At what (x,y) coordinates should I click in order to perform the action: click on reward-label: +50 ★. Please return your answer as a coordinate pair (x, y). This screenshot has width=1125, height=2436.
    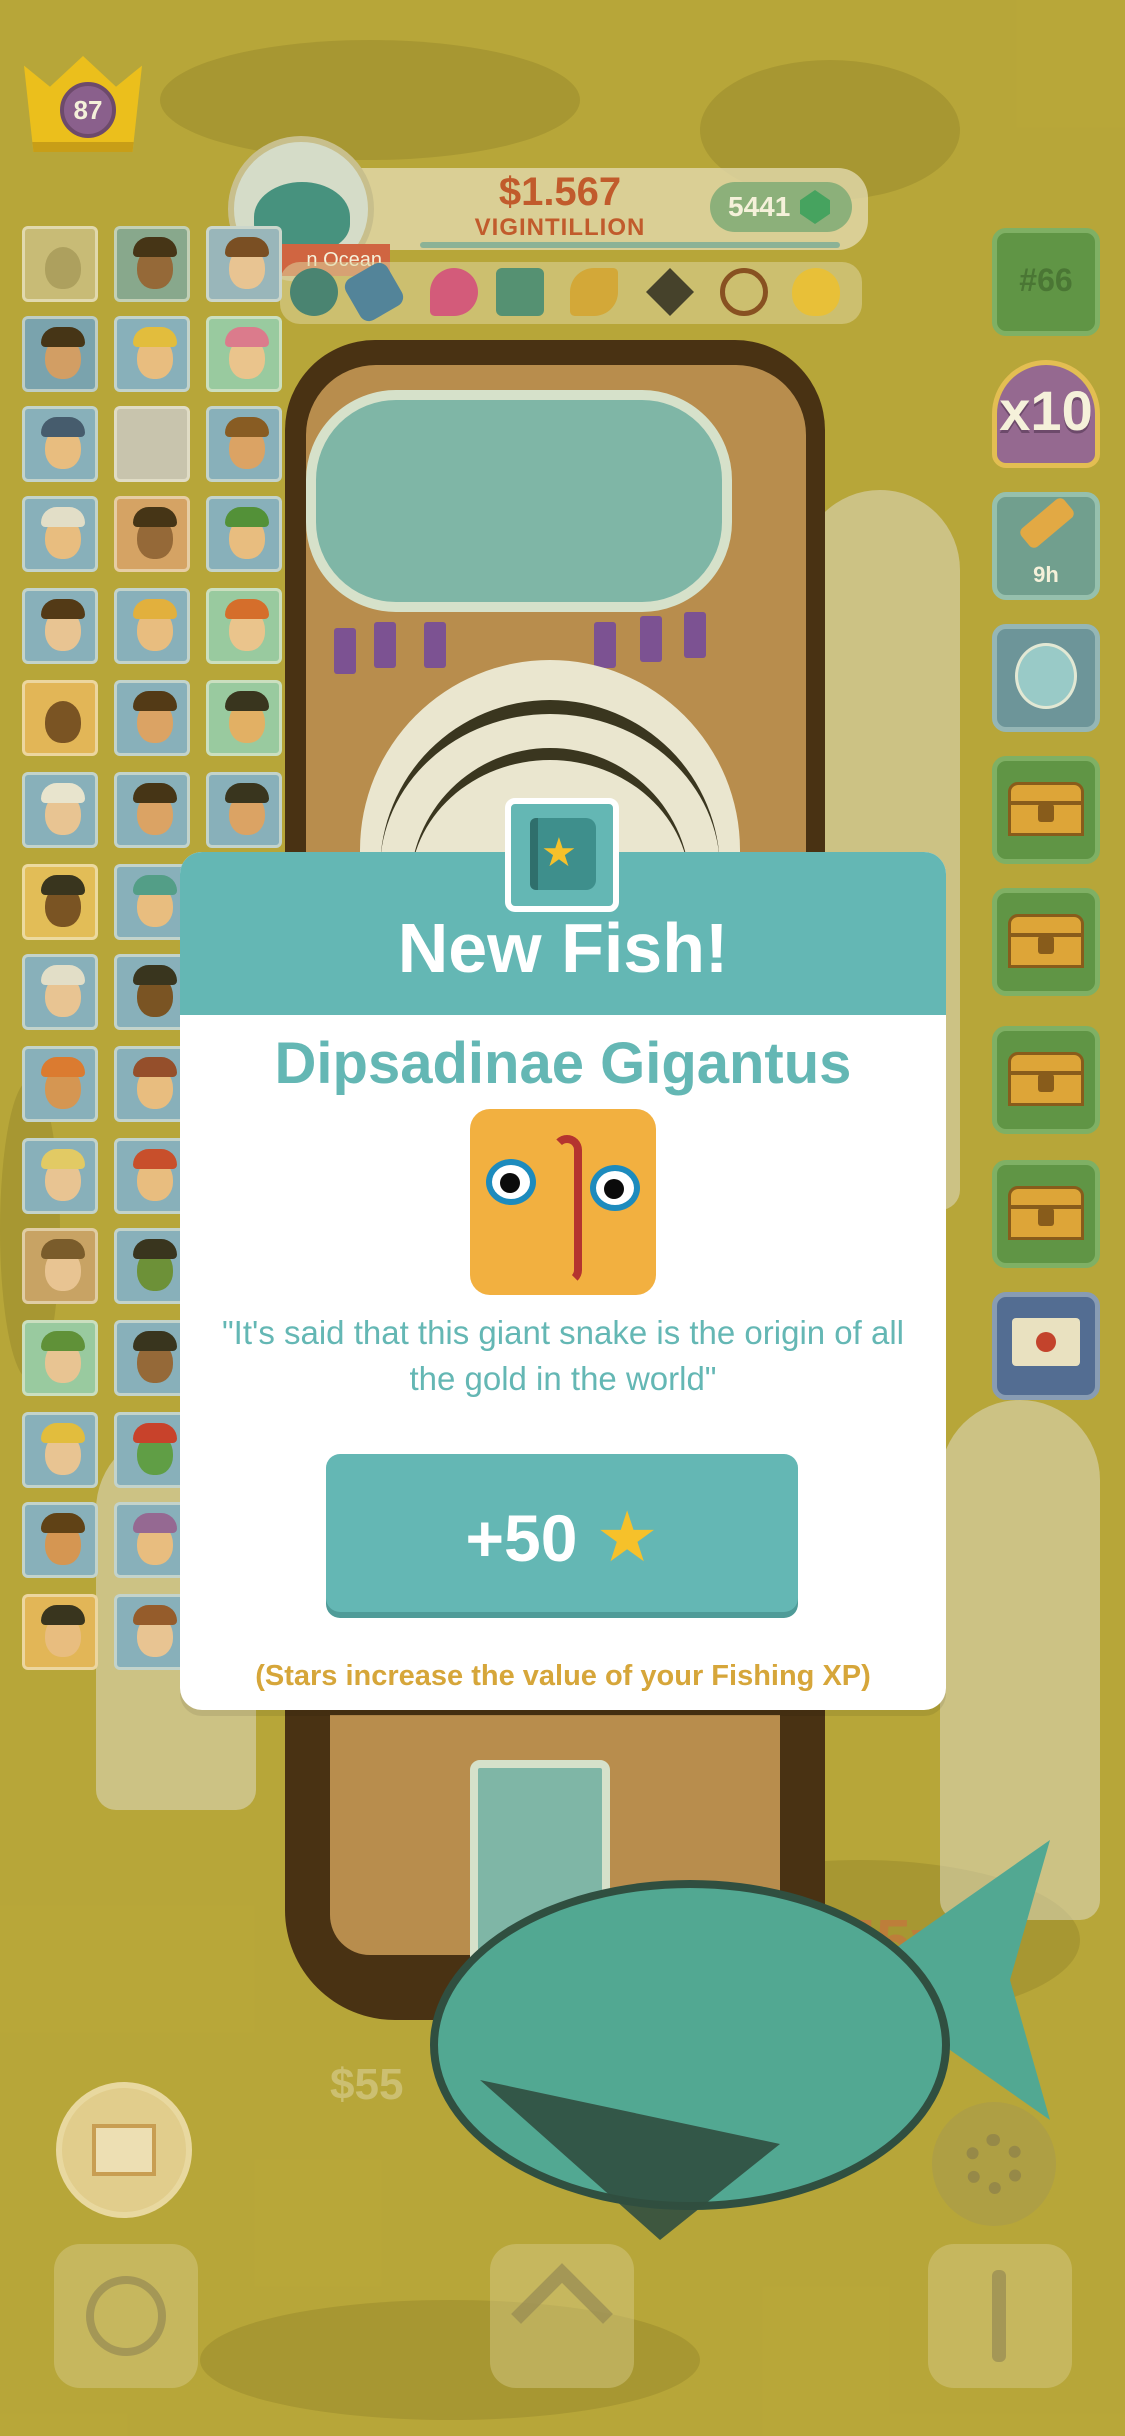
    Looking at the image, I should click on (562, 1537).